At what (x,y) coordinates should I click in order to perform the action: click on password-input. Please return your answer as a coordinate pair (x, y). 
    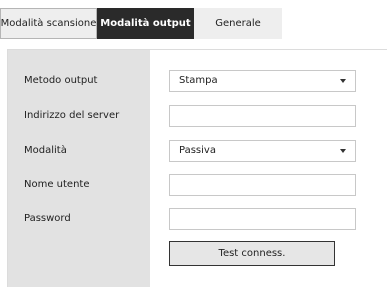
    Looking at the image, I should click on (262, 219).